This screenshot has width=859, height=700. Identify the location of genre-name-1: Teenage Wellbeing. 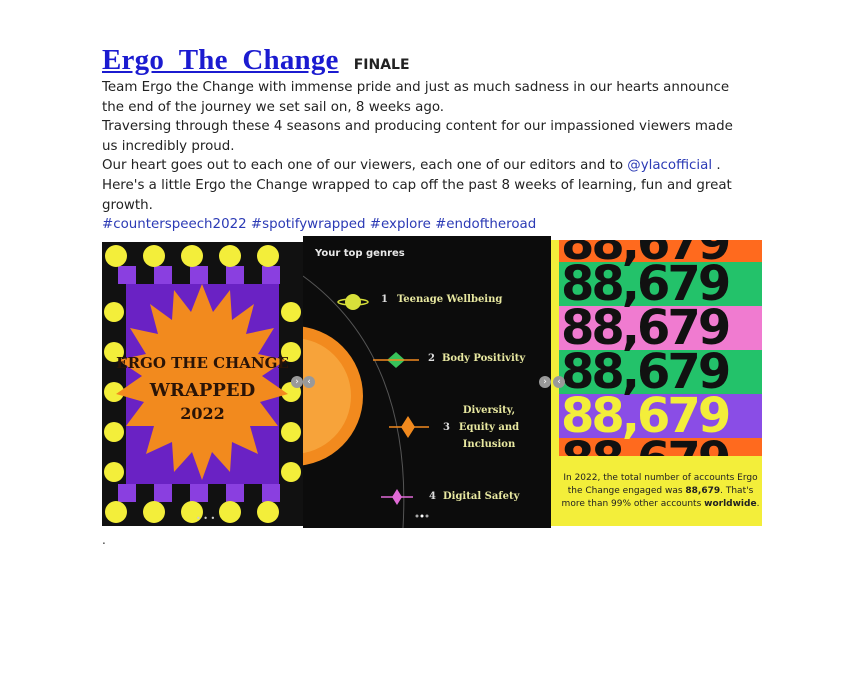
(449, 299).